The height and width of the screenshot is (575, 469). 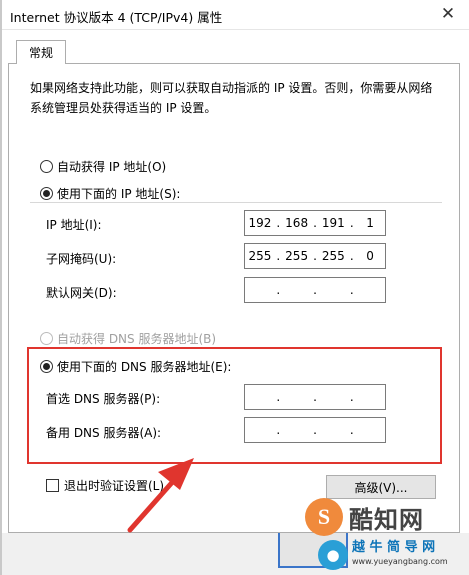 What do you see at coordinates (386, 519) in the screenshot?
I see `watermark-text: 酷知网` at bounding box center [386, 519].